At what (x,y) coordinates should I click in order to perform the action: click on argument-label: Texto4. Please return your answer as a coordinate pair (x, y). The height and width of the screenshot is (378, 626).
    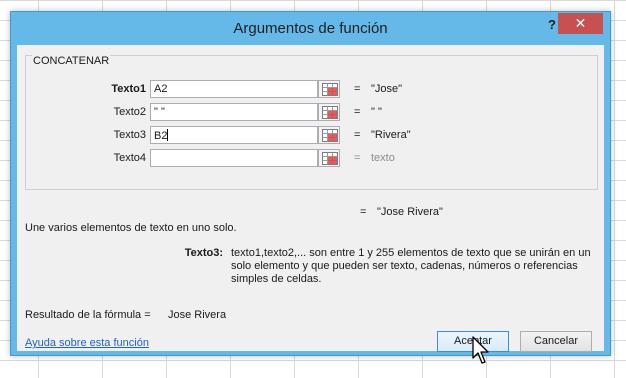
    Looking at the image, I should click on (129, 158).